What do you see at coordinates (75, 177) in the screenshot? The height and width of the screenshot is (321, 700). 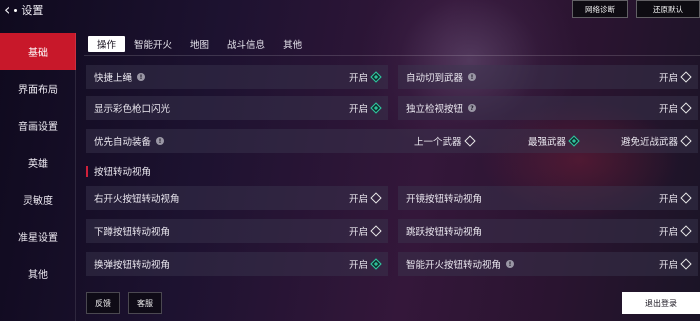 I see `sidebar-divider` at bounding box center [75, 177].